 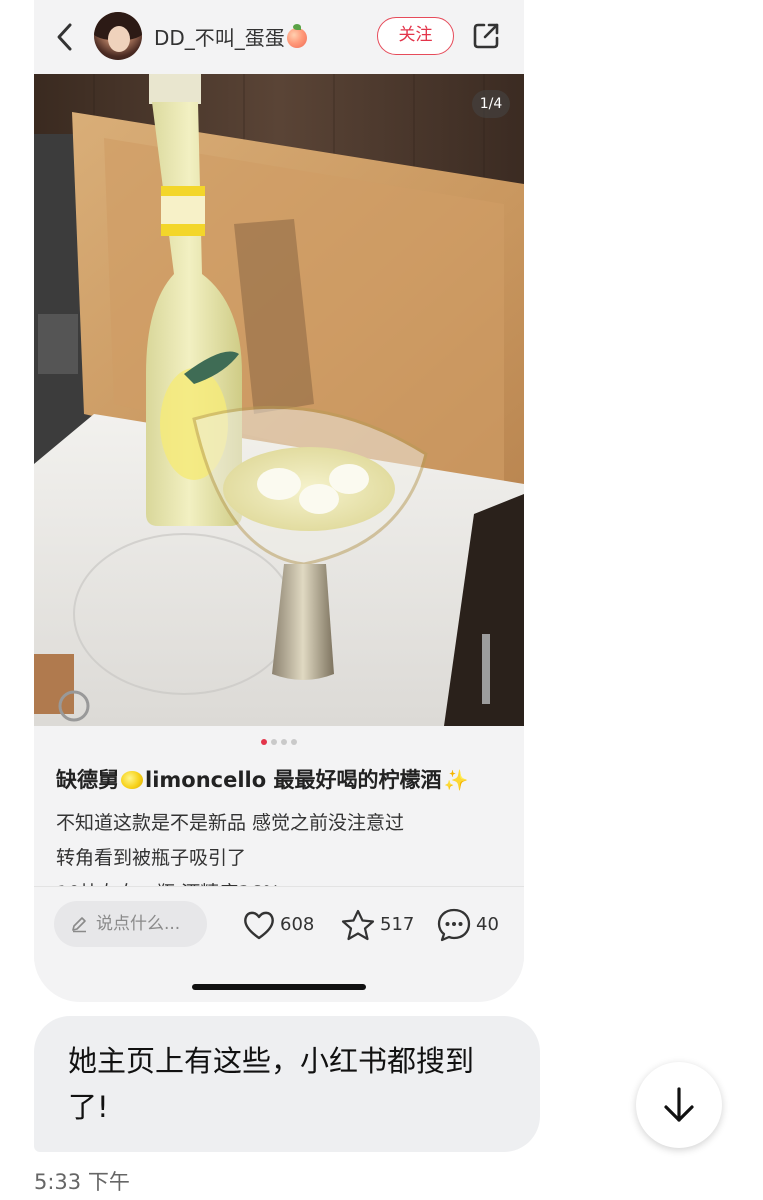 What do you see at coordinates (297, 924) in the screenshot?
I see `like-count: 608` at bounding box center [297, 924].